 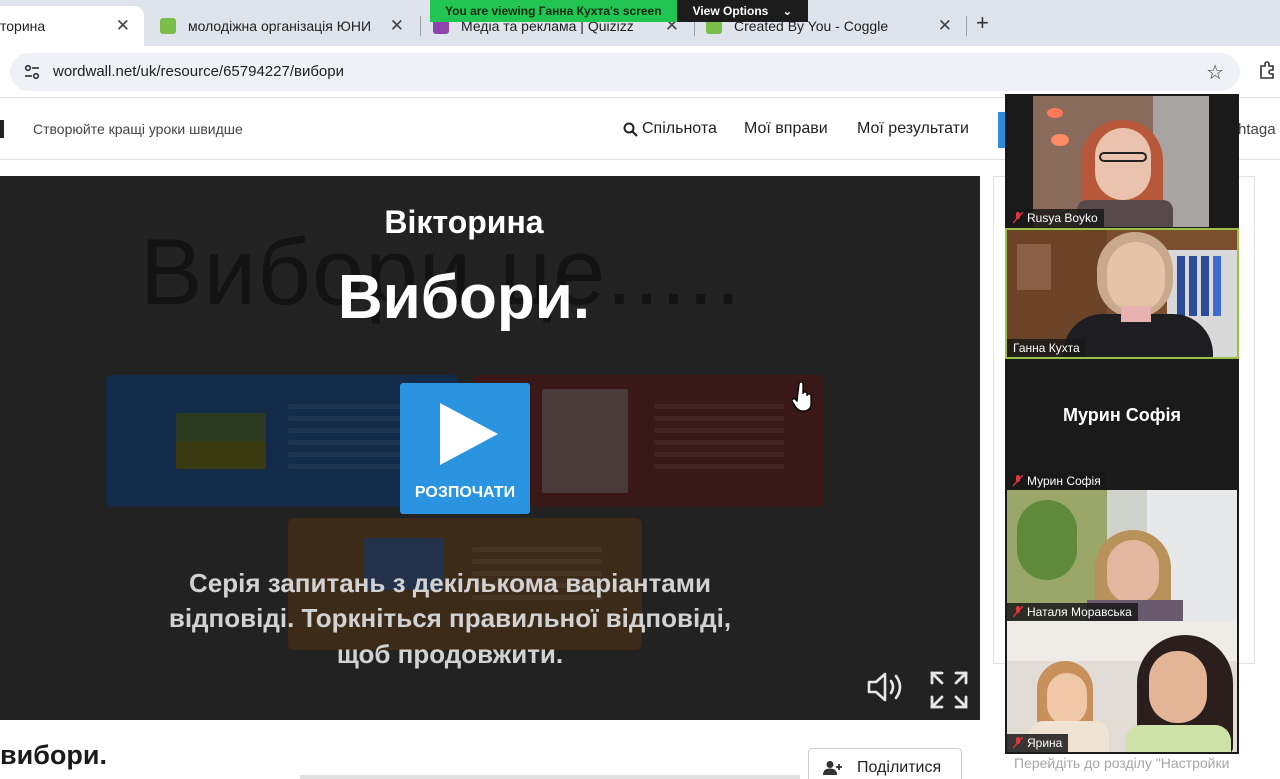 I want to click on hand-cursor-icon, so click(x=802, y=397).